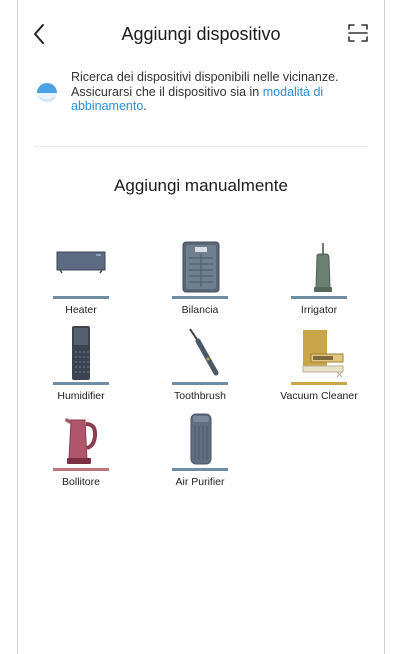 This screenshot has width=403, height=654. I want to click on device-irrigator-underline, so click(319, 297).